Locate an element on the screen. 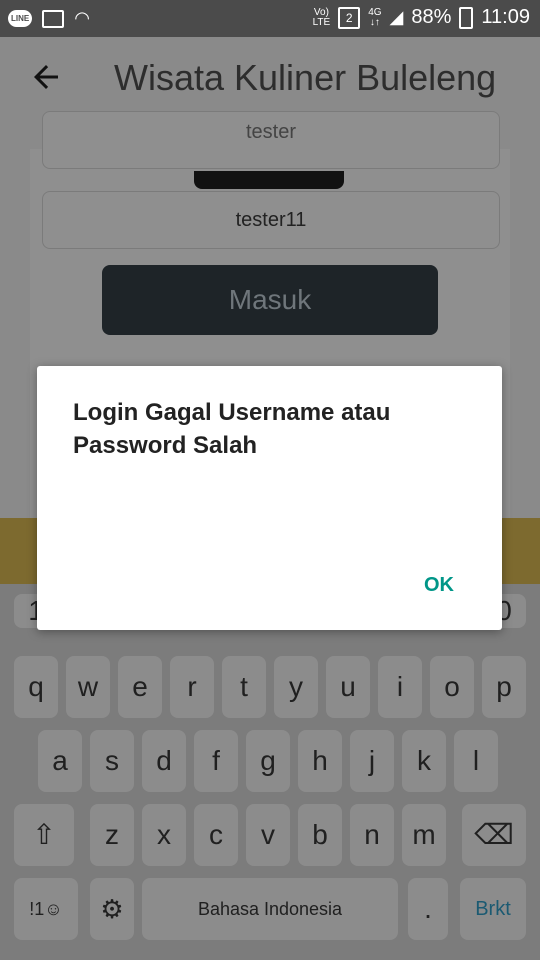  key-q: q is located at coordinates (36, 687).